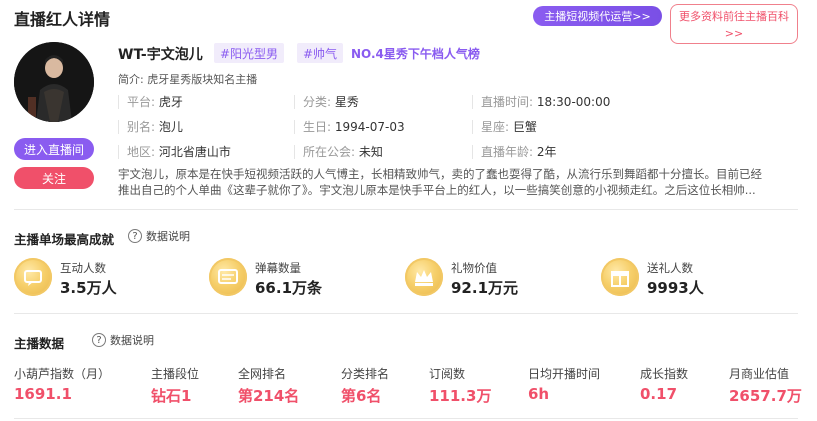 The height and width of the screenshot is (421, 817). I want to click on achievement-label: 送礼人数, so click(670, 268).